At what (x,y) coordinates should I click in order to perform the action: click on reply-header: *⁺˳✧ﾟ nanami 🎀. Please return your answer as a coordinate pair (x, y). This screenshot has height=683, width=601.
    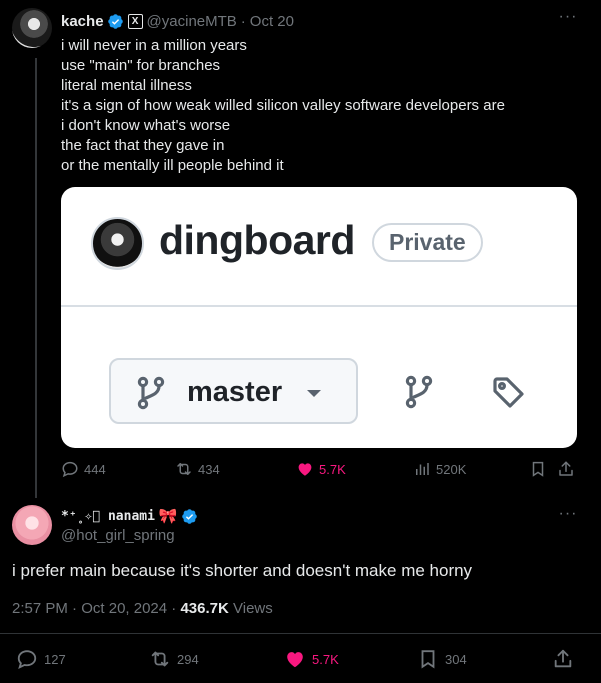
    Looking at the image, I should click on (129, 516).